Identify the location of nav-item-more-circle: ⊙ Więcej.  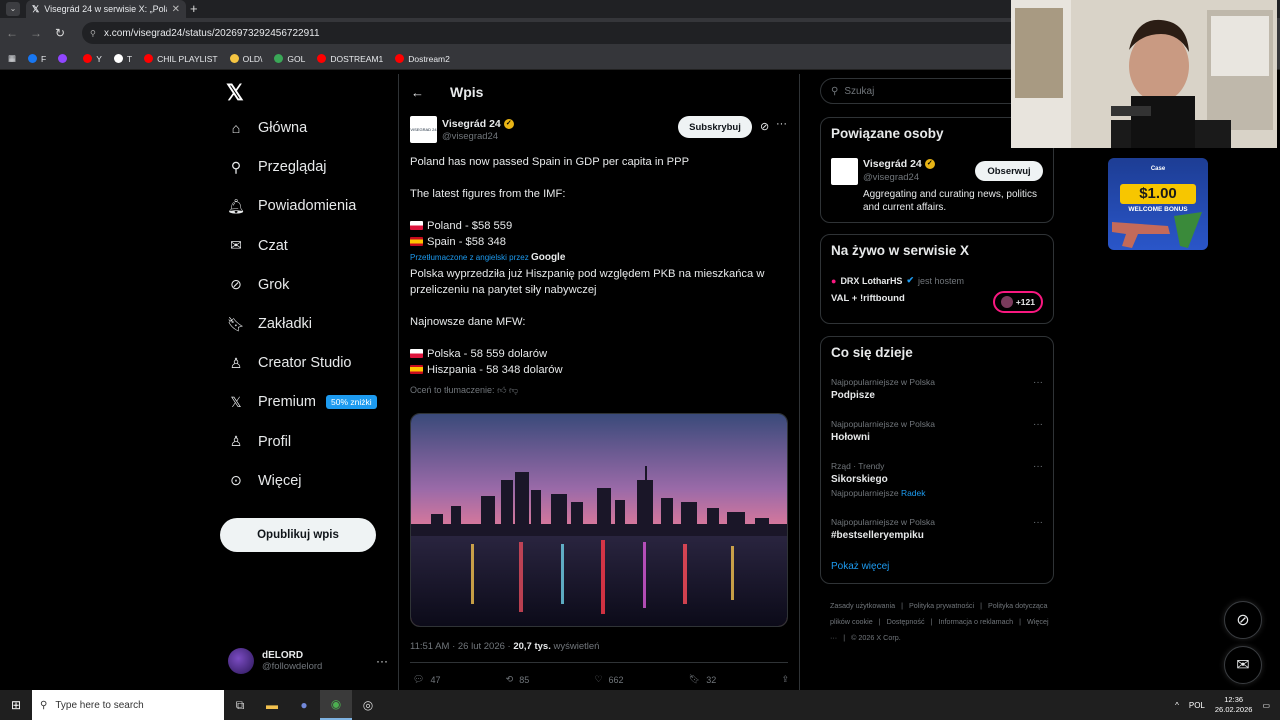
(264, 480).